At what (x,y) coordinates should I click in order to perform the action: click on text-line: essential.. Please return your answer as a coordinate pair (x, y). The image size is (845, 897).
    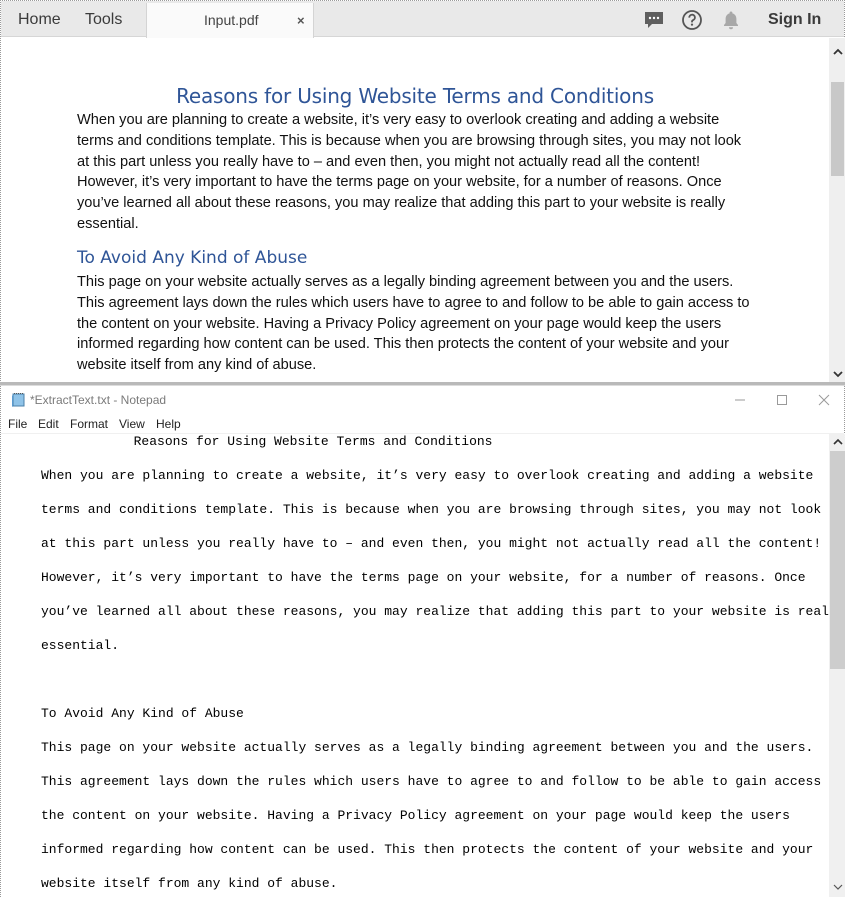
    Looking at the image, I should click on (80, 645).